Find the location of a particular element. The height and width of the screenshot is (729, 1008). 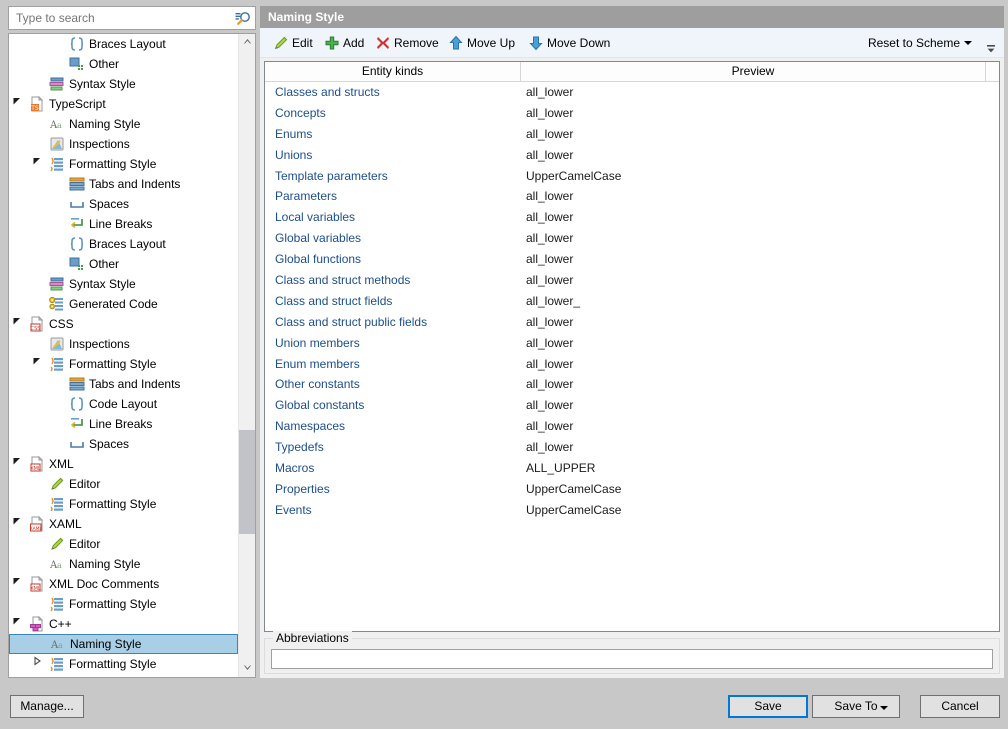

table-row: Union members all_lower is located at coordinates (632, 343).